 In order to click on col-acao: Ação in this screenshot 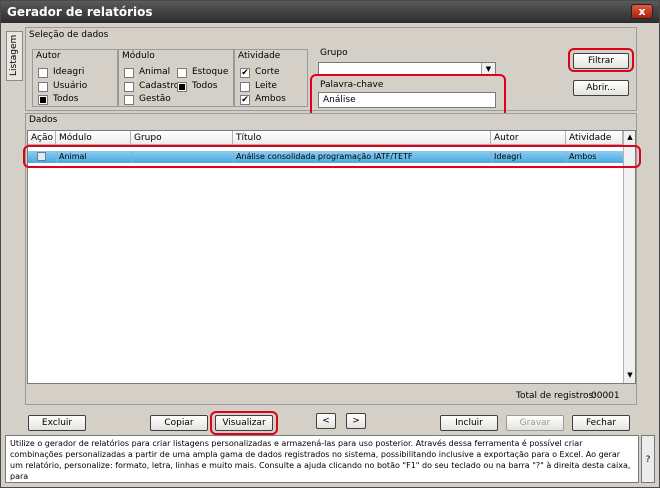, I will do `click(42, 138)`.